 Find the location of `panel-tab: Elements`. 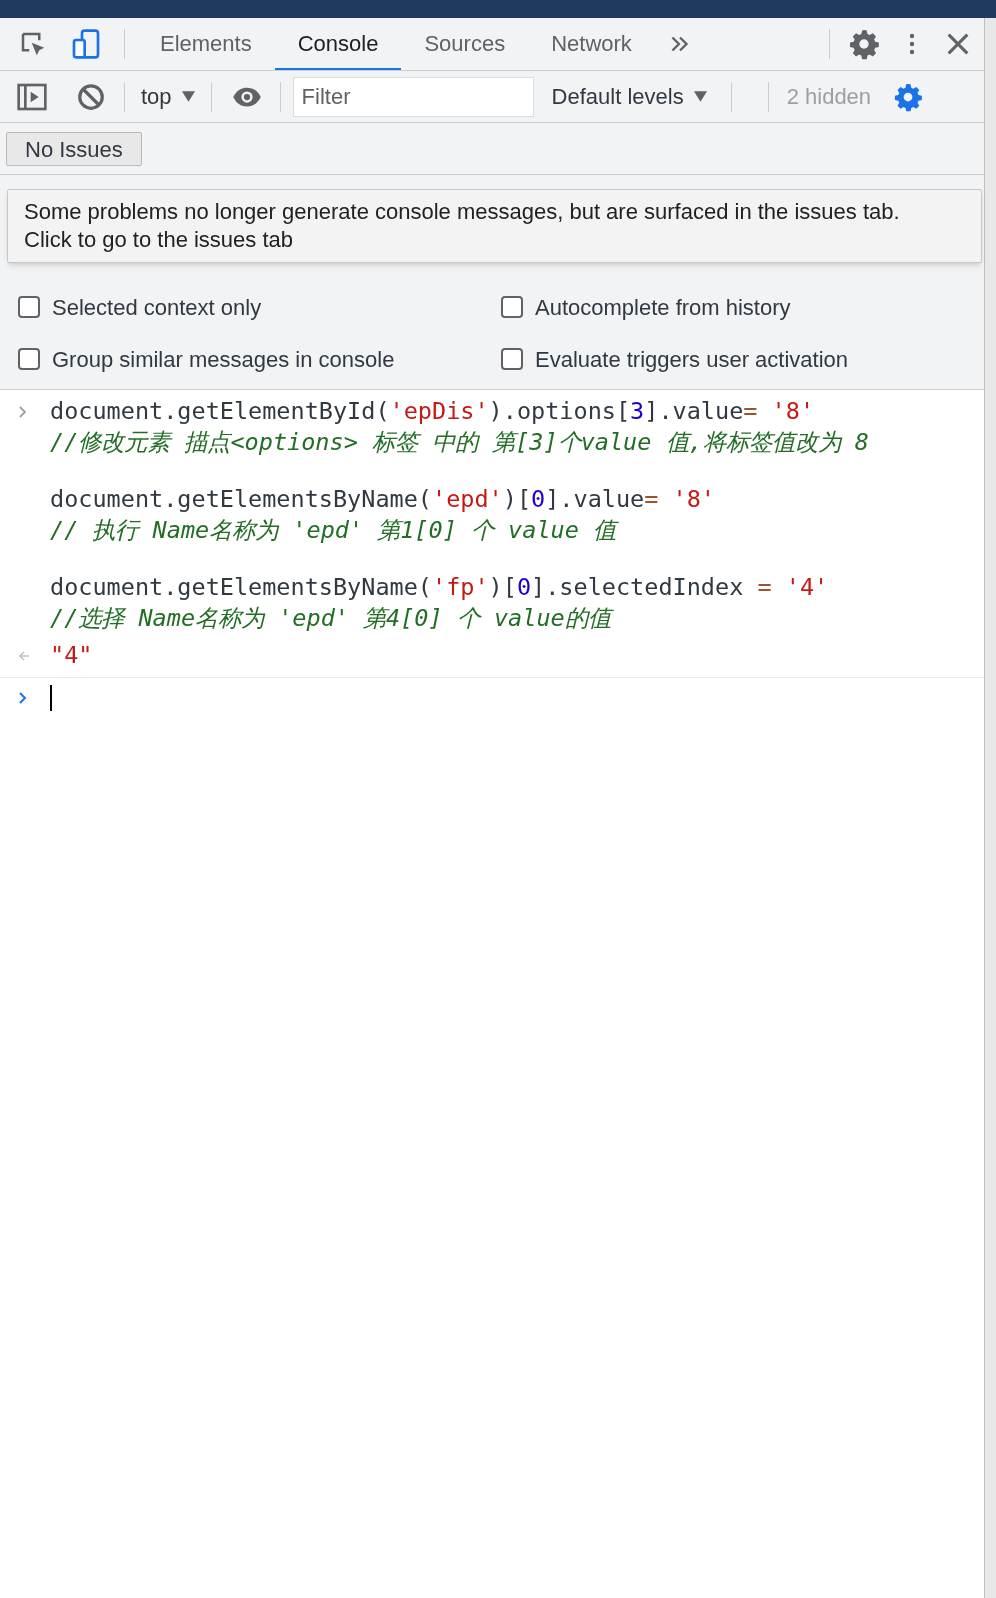

panel-tab: Elements is located at coordinates (206, 44).